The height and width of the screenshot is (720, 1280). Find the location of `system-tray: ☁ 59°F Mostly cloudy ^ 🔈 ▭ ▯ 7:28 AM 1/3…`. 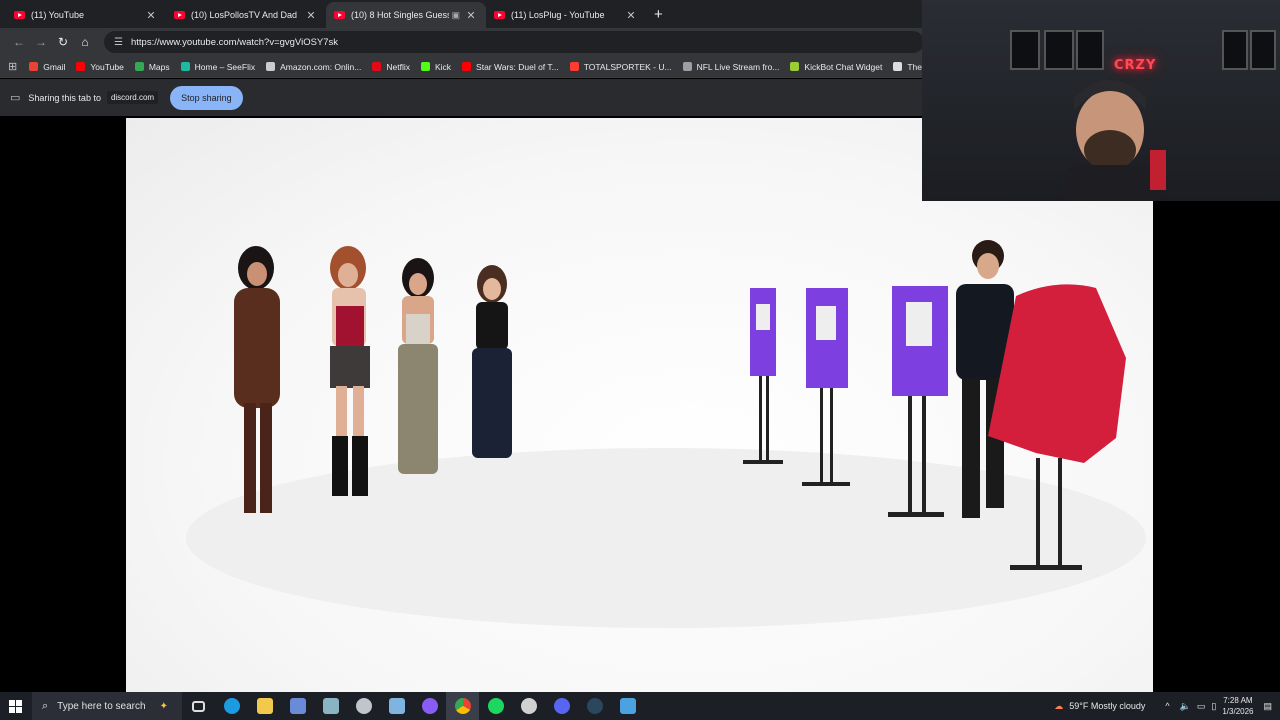

system-tray: ☁ 59°F Mostly cloudy ^ 🔈 ▭ ▯ 7:28 AM 1/3… is located at coordinates (1167, 706).